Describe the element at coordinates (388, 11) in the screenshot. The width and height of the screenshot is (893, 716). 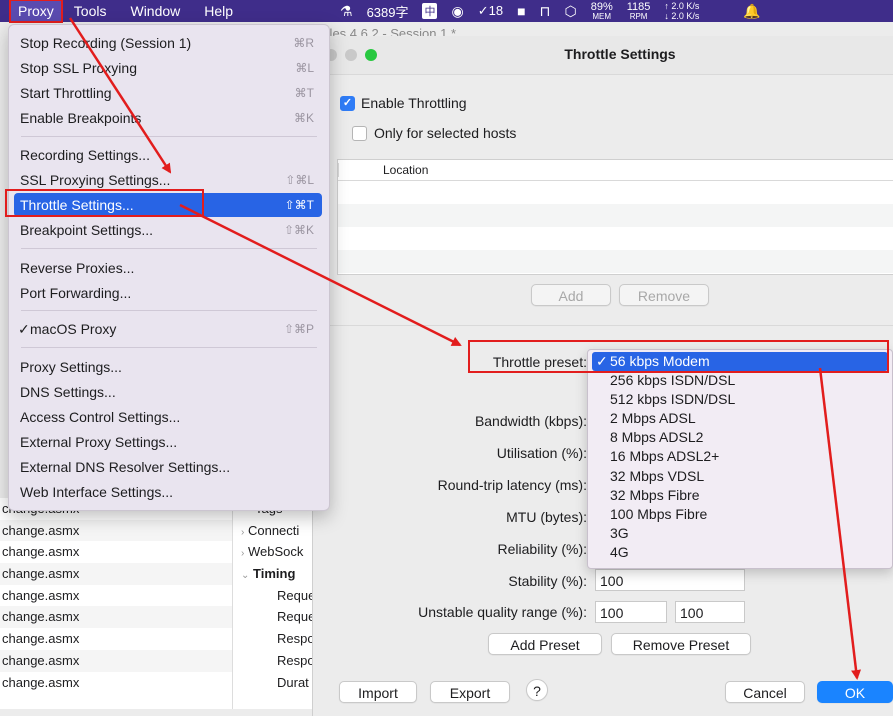
I see `word-count: 6389字` at that location.